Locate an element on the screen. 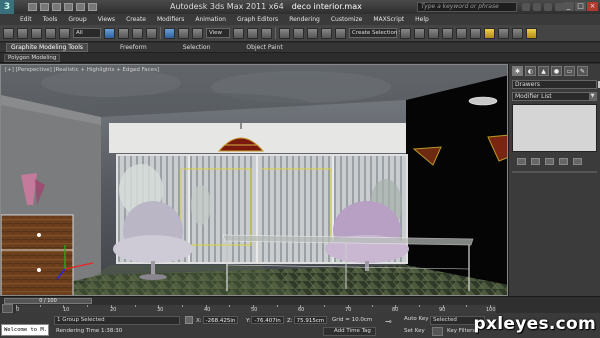 This screenshot has height=338, width=600. reference-coordinate-dropdown: View is located at coordinates (218, 33).